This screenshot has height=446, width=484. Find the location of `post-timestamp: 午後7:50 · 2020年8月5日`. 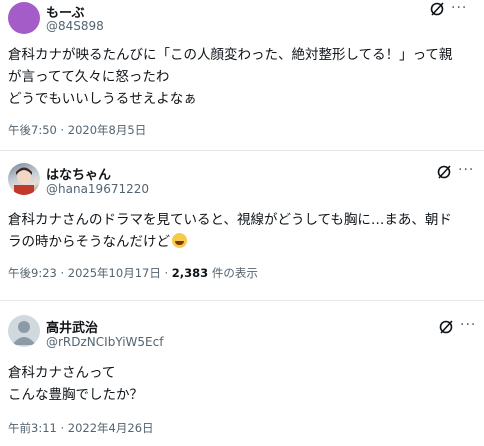

post-timestamp: 午後7:50 · 2020年8月5日 is located at coordinates (77, 130).